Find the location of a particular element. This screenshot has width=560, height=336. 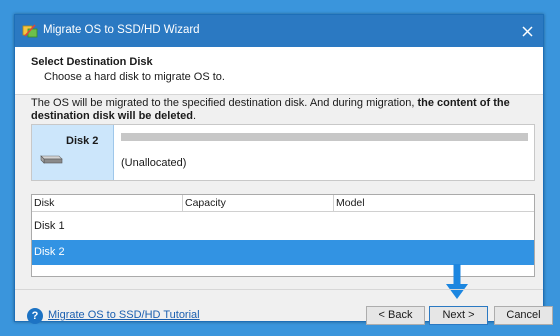

page-title: Select Destination Disk is located at coordinates (92, 62).